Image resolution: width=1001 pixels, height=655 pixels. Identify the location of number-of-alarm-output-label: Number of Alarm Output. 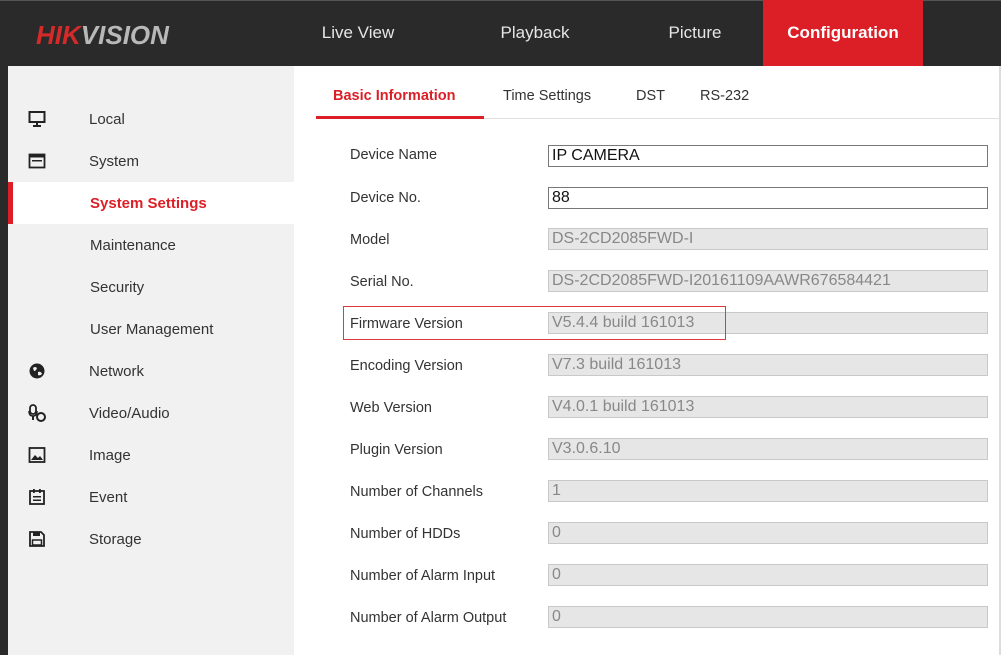
(428, 618).